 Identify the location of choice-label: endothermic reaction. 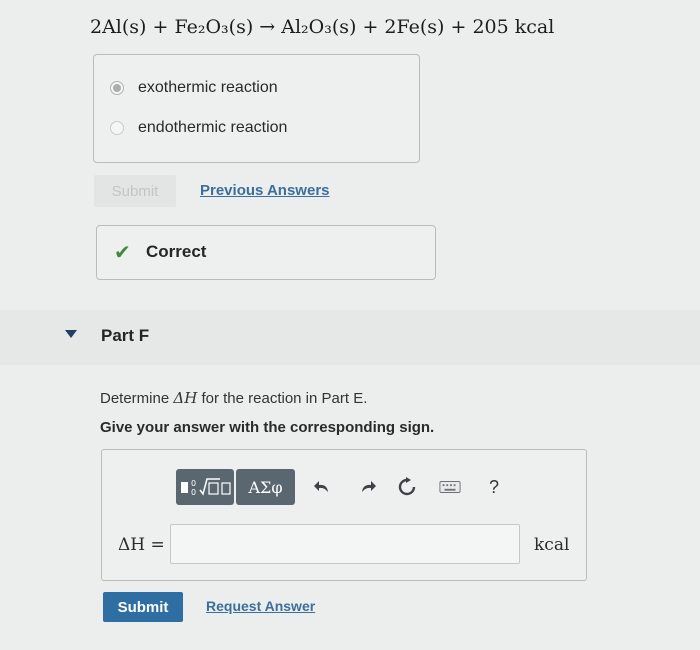
(213, 127).